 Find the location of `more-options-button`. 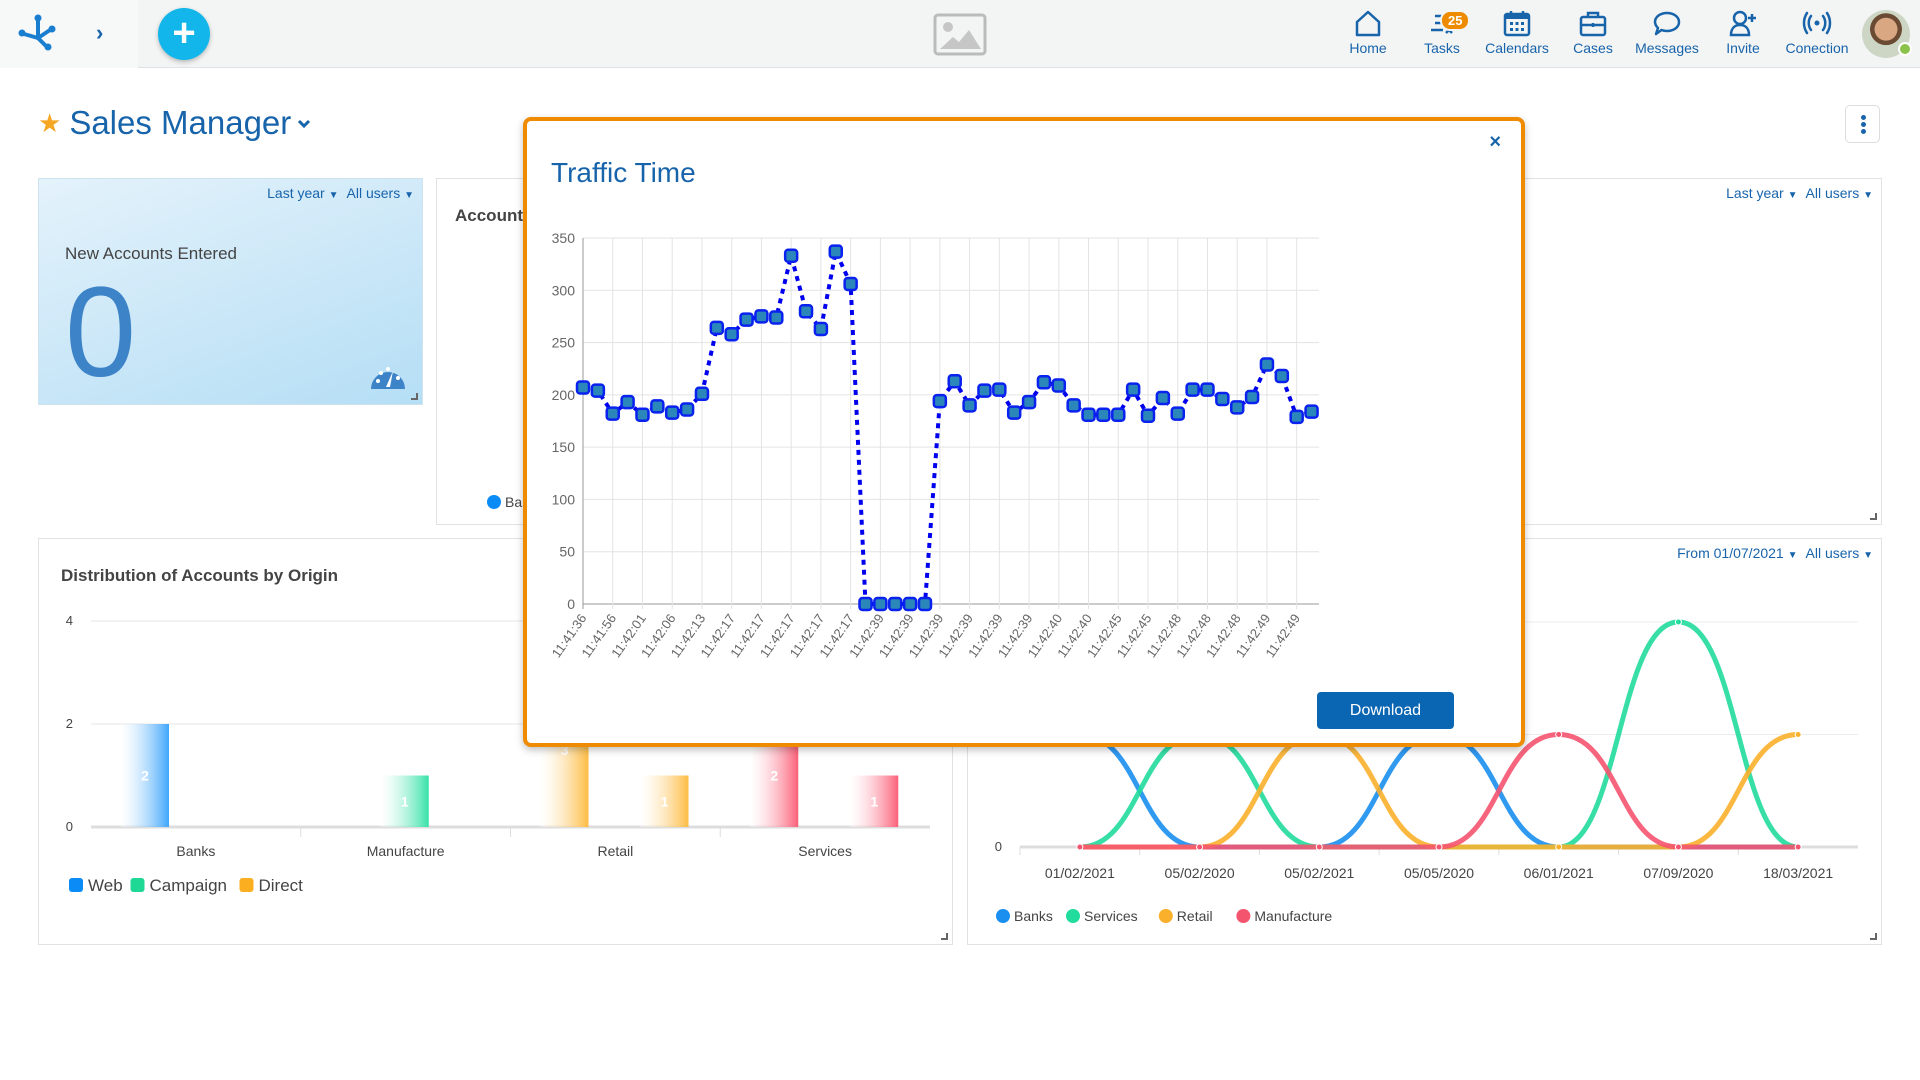

more-options-button is located at coordinates (1862, 124).